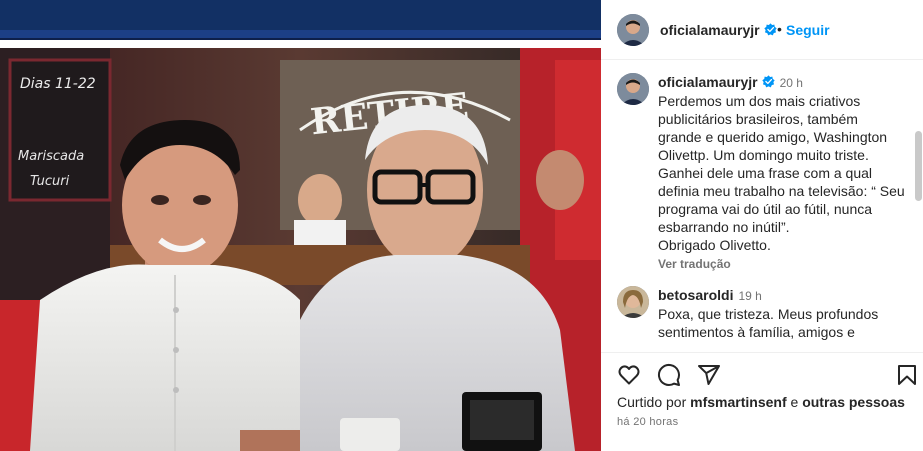  I want to click on save-icon, so click(907, 375).